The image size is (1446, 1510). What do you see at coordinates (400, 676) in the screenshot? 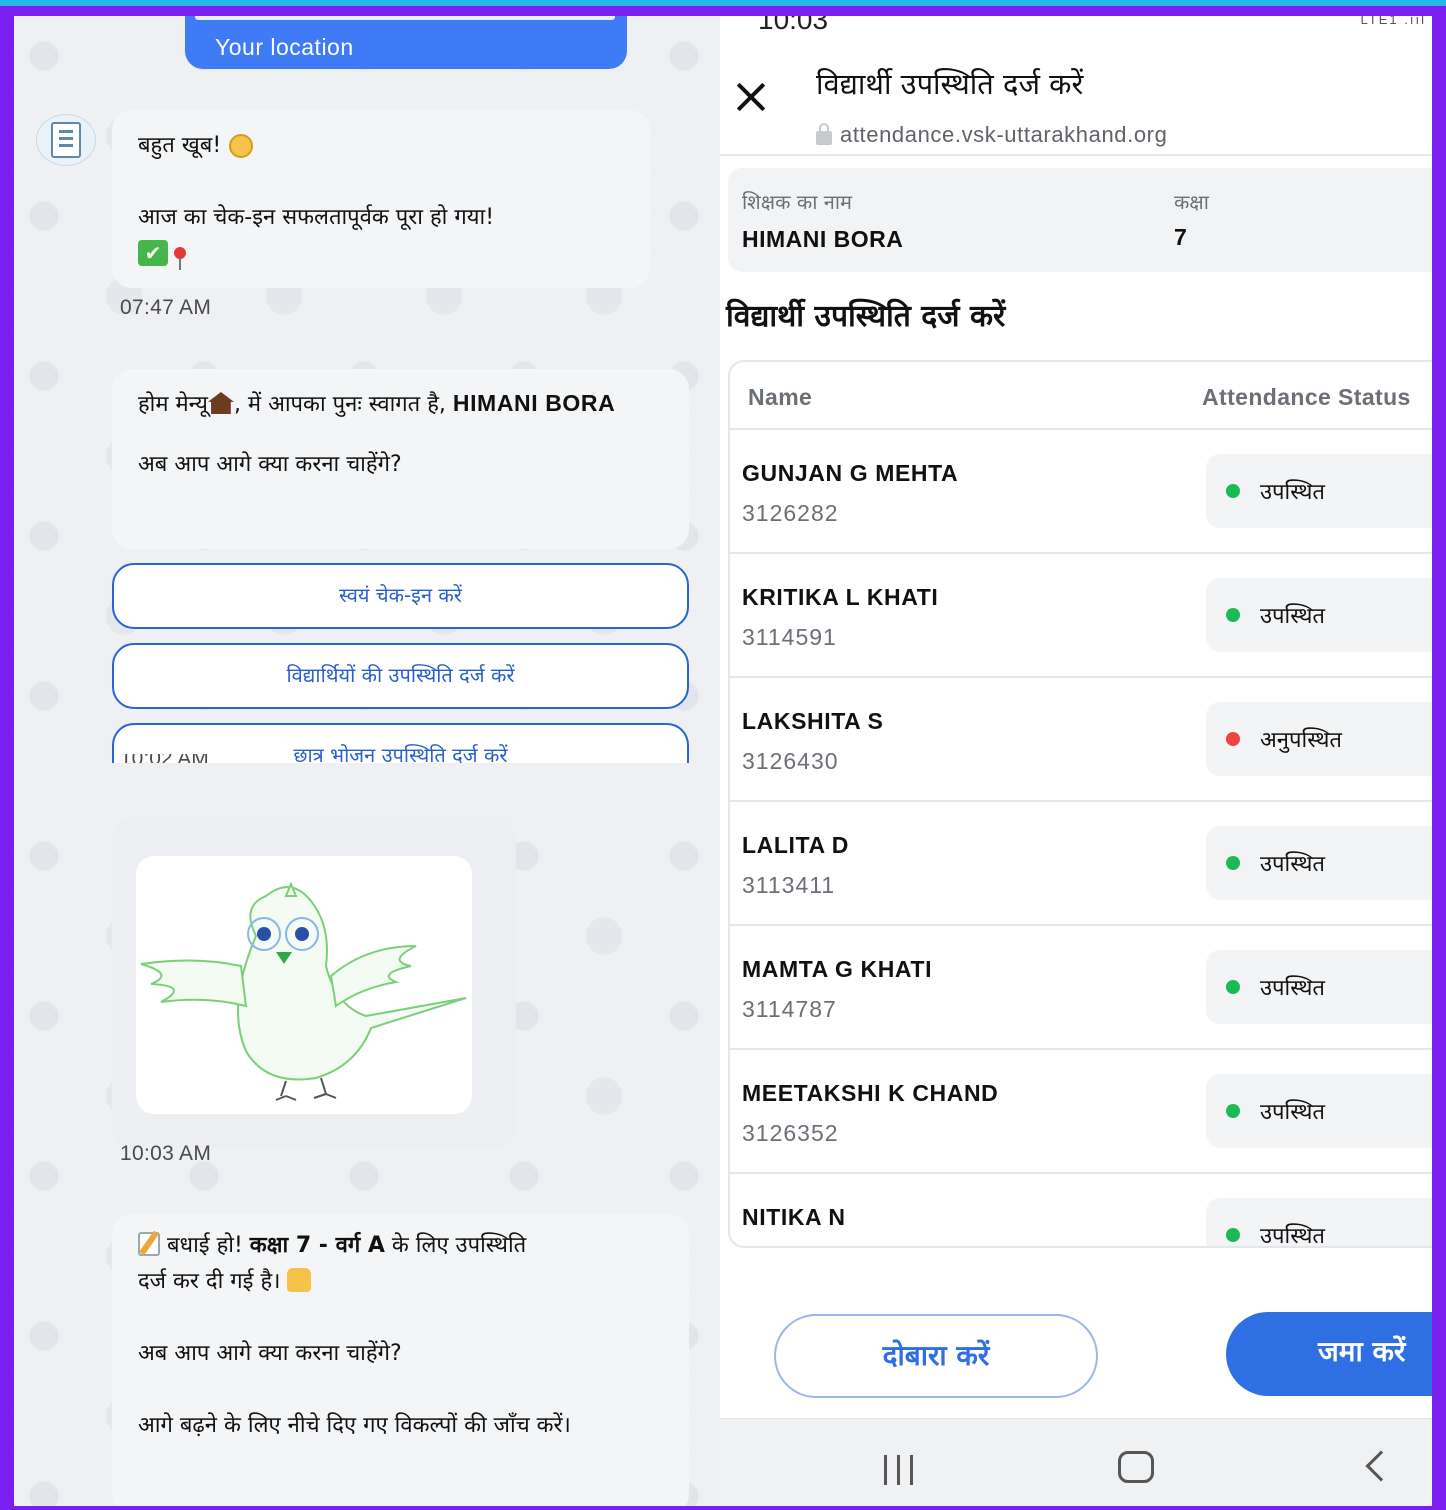
I see `student-attendance-button: विद्यार्थियों की उपस्थिति दर्ज करें` at bounding box center [400, 676].